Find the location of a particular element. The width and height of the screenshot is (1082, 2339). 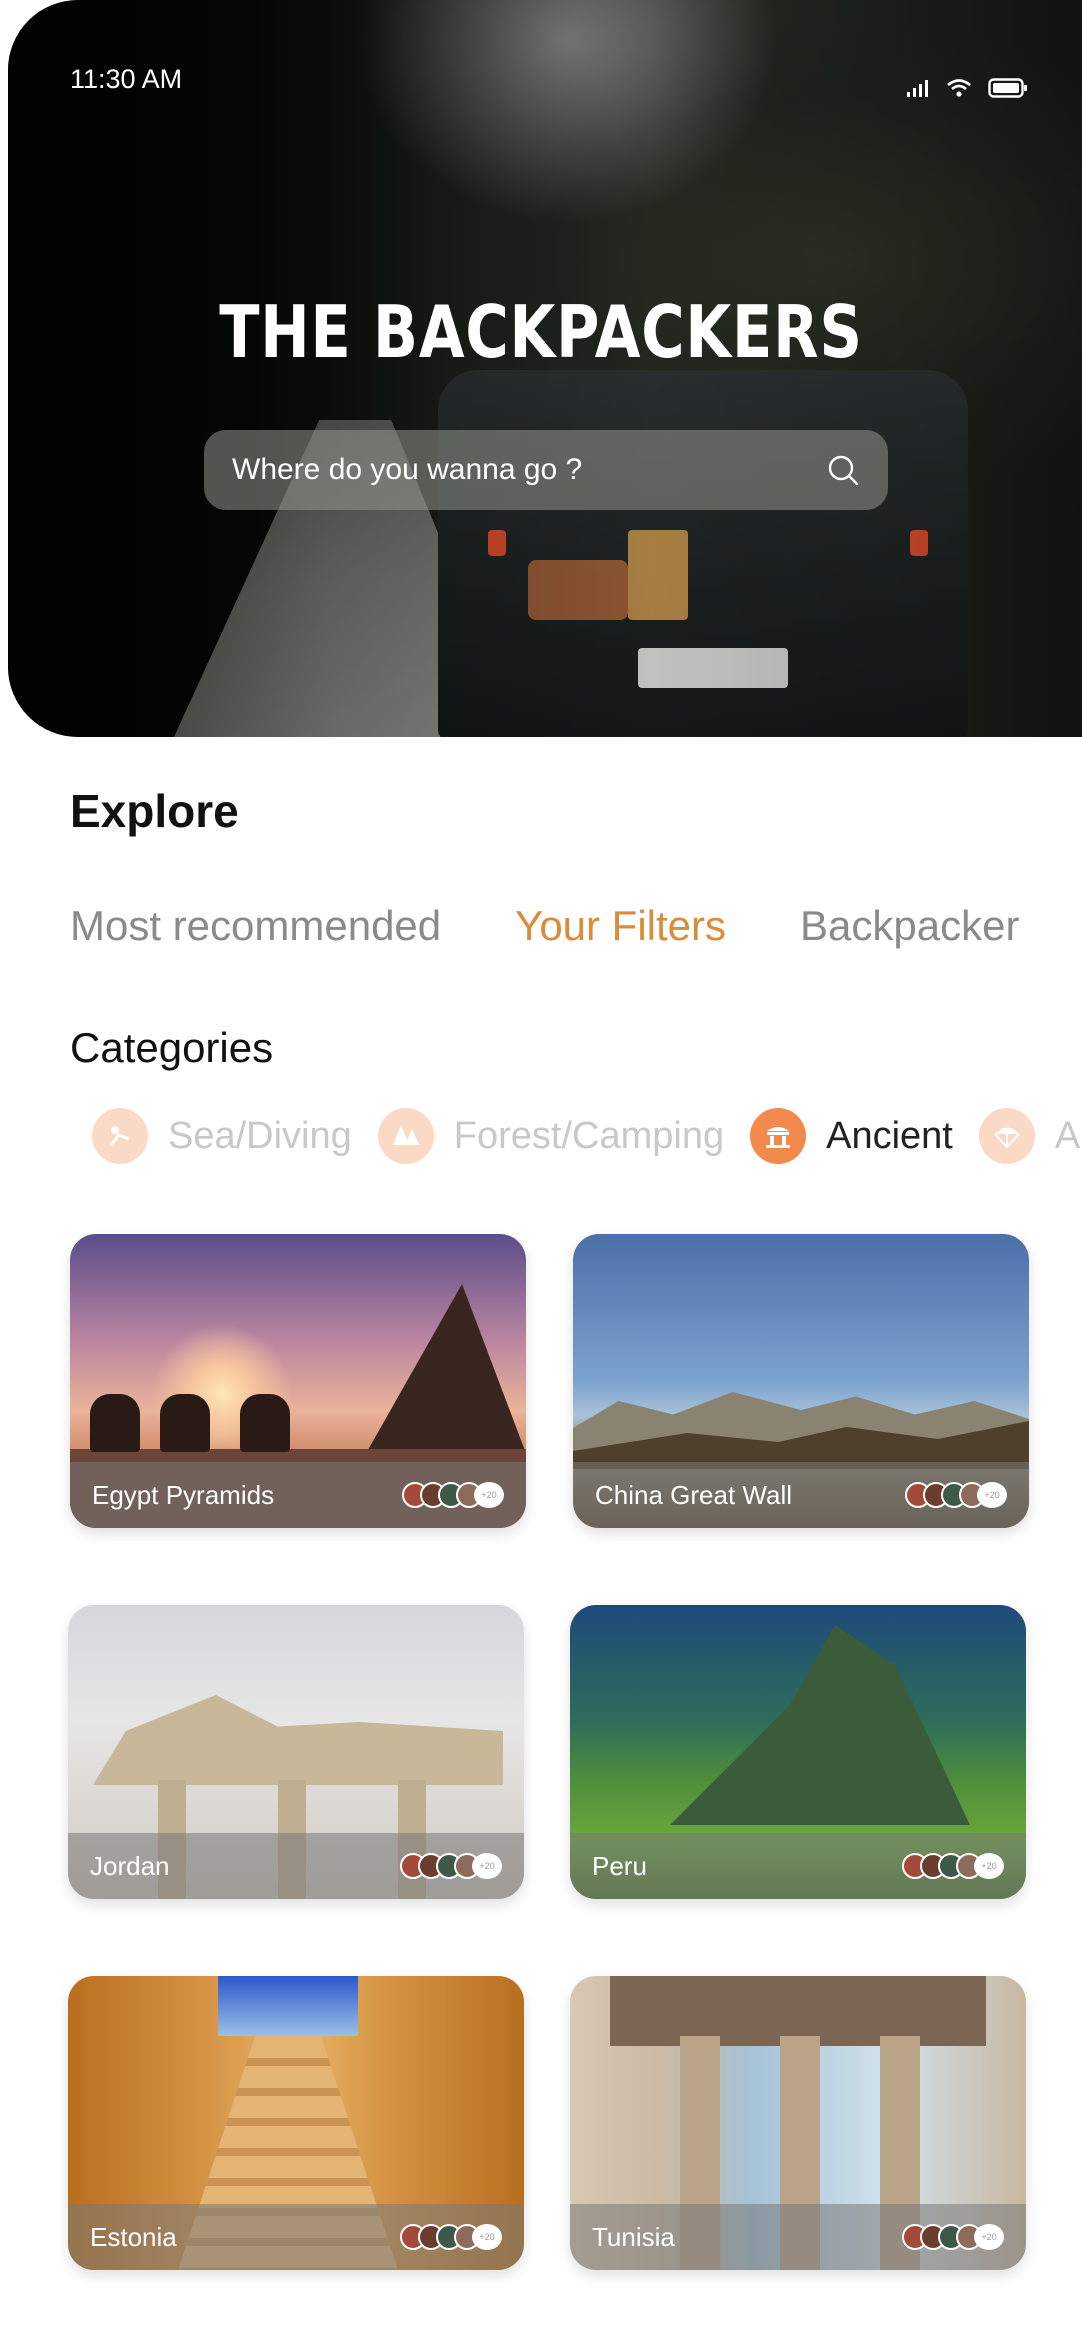

battery-icon is located at coordinates (1007, 88).